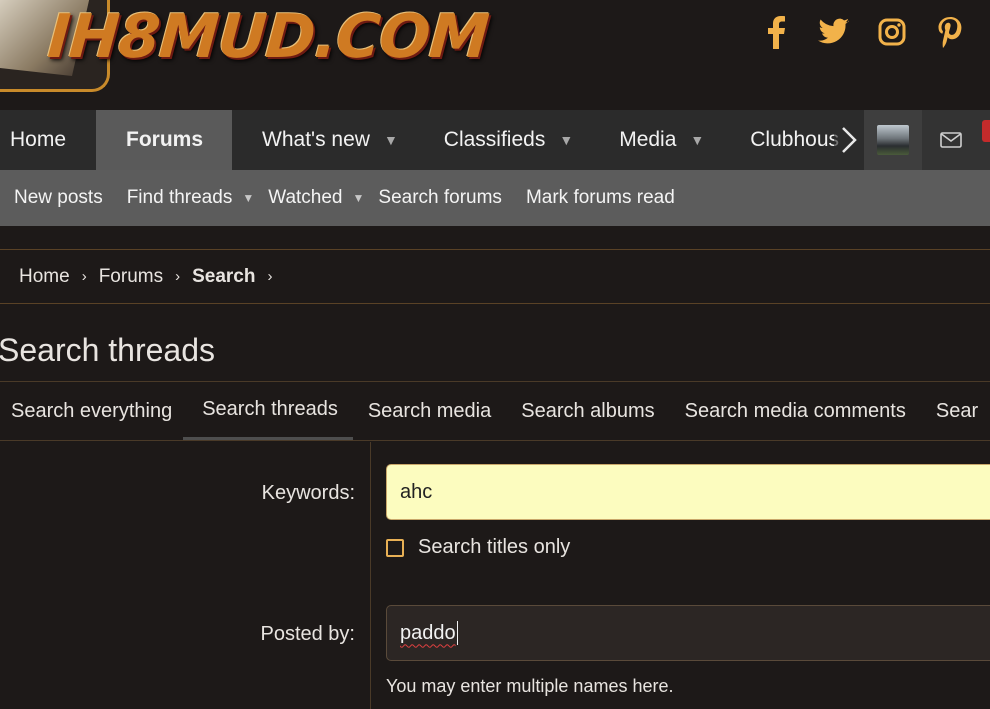 The width and height of the screenshot is (990, 709). Describe the element at coordinates (44, 277) in the screenshot. I see `breadcrumb-home: Home` at that location.